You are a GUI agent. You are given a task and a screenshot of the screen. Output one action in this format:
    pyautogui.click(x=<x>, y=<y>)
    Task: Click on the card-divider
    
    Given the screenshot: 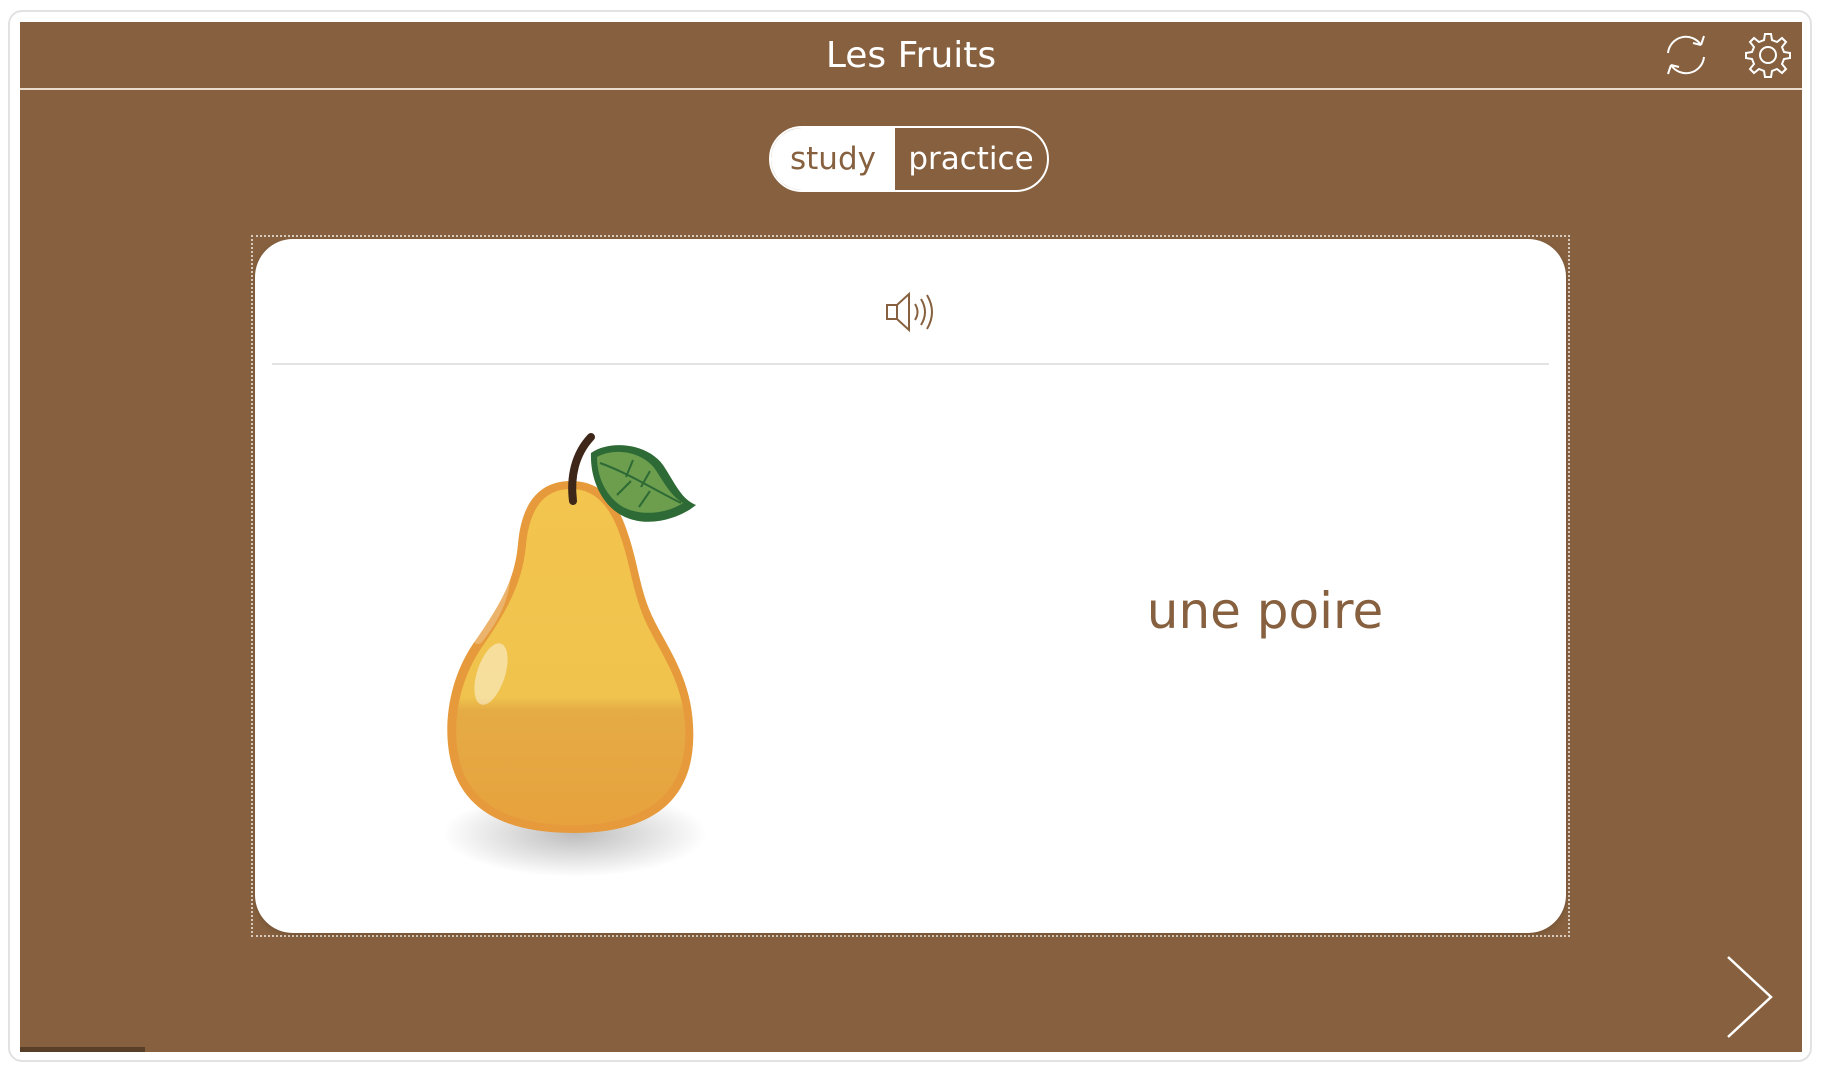 What is the action you would take?
    pyautogui.click(x=910, y=364)
    